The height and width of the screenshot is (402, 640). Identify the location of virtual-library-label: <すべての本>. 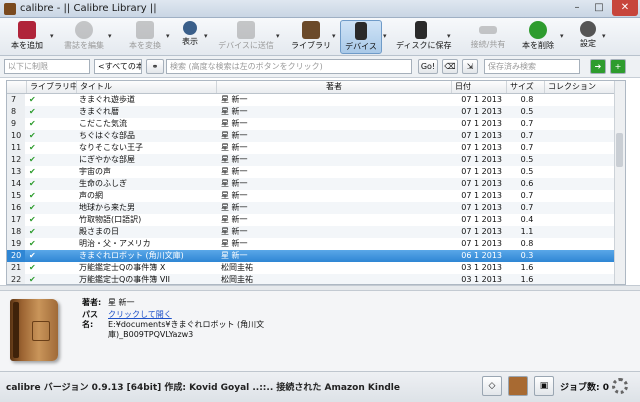
(118, 66).